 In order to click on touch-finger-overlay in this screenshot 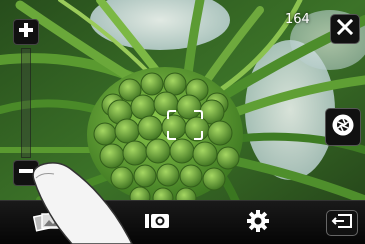, I will do `click(82, 203)`.